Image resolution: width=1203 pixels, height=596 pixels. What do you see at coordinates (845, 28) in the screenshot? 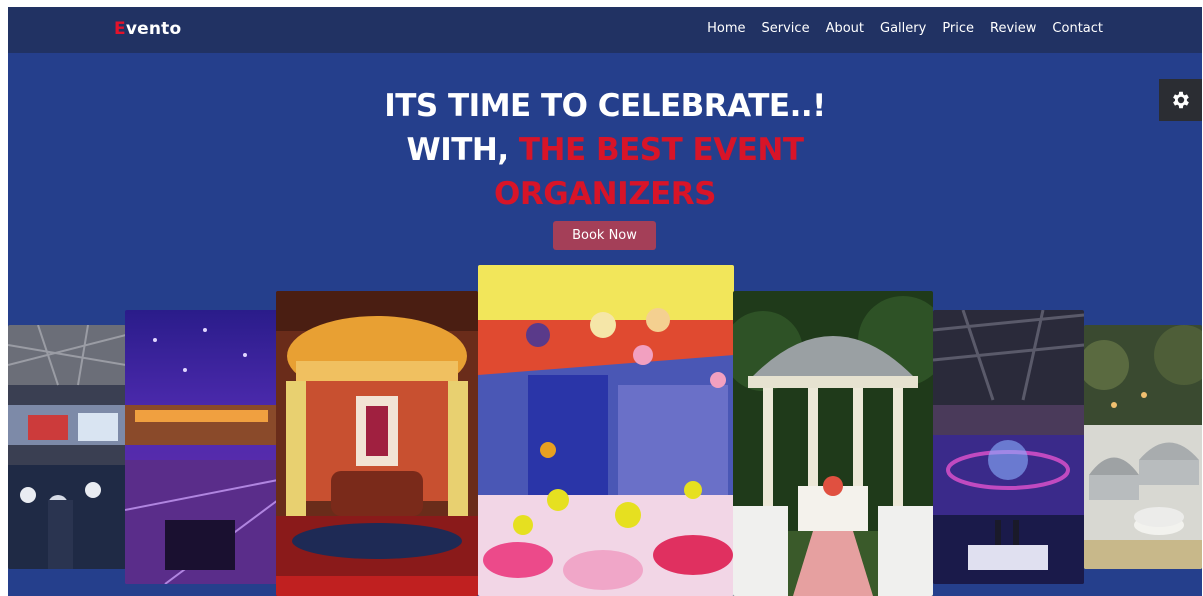
I see `nav-about: About` at bounding box center [845, 28].